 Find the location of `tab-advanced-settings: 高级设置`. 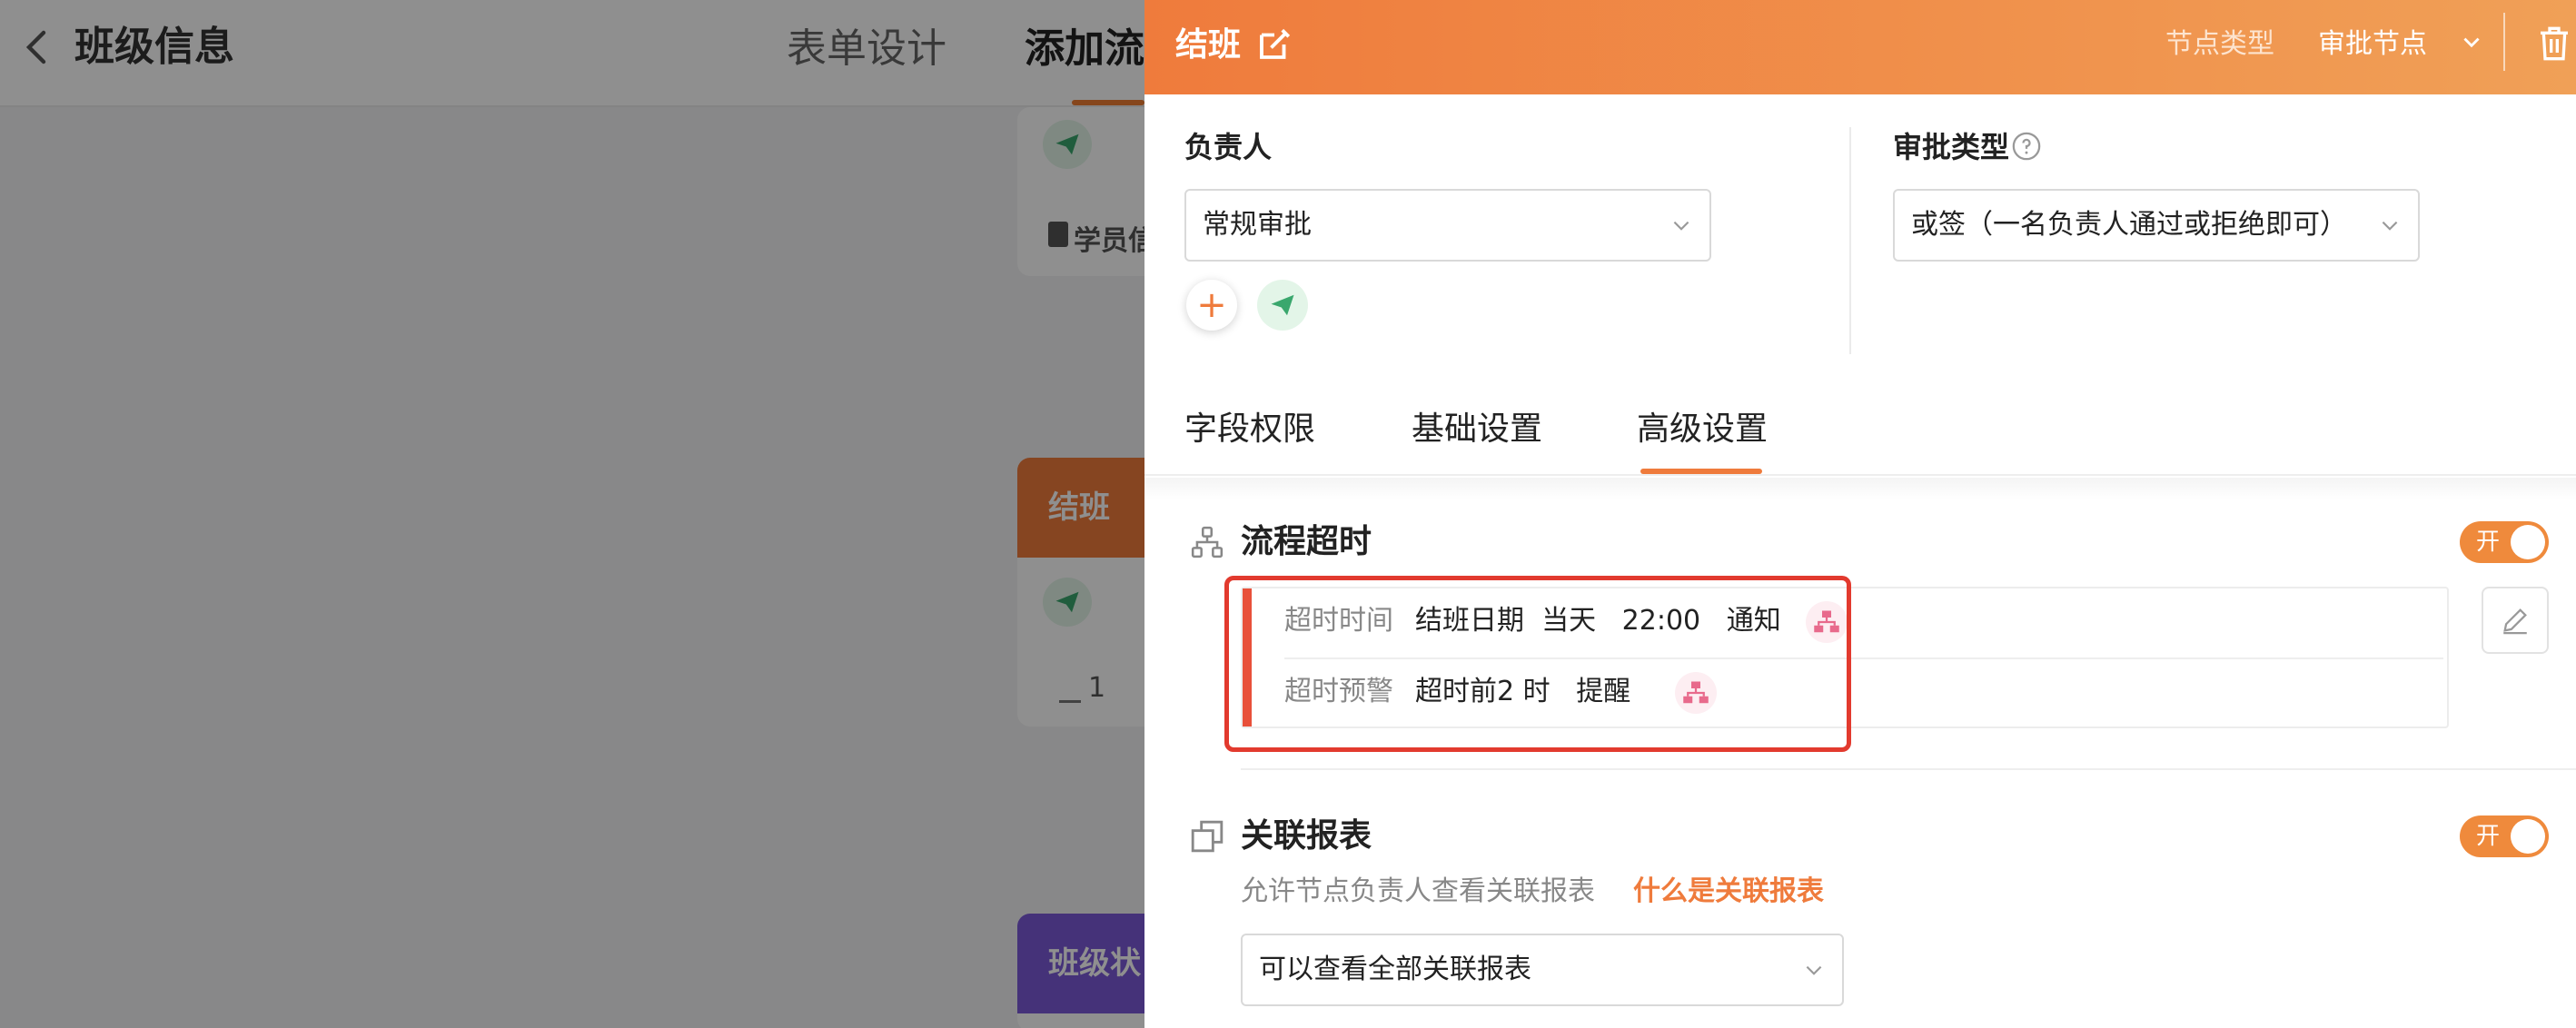

tab-advanced-settings: 高级设置 is located at coordinates (1702, 429).